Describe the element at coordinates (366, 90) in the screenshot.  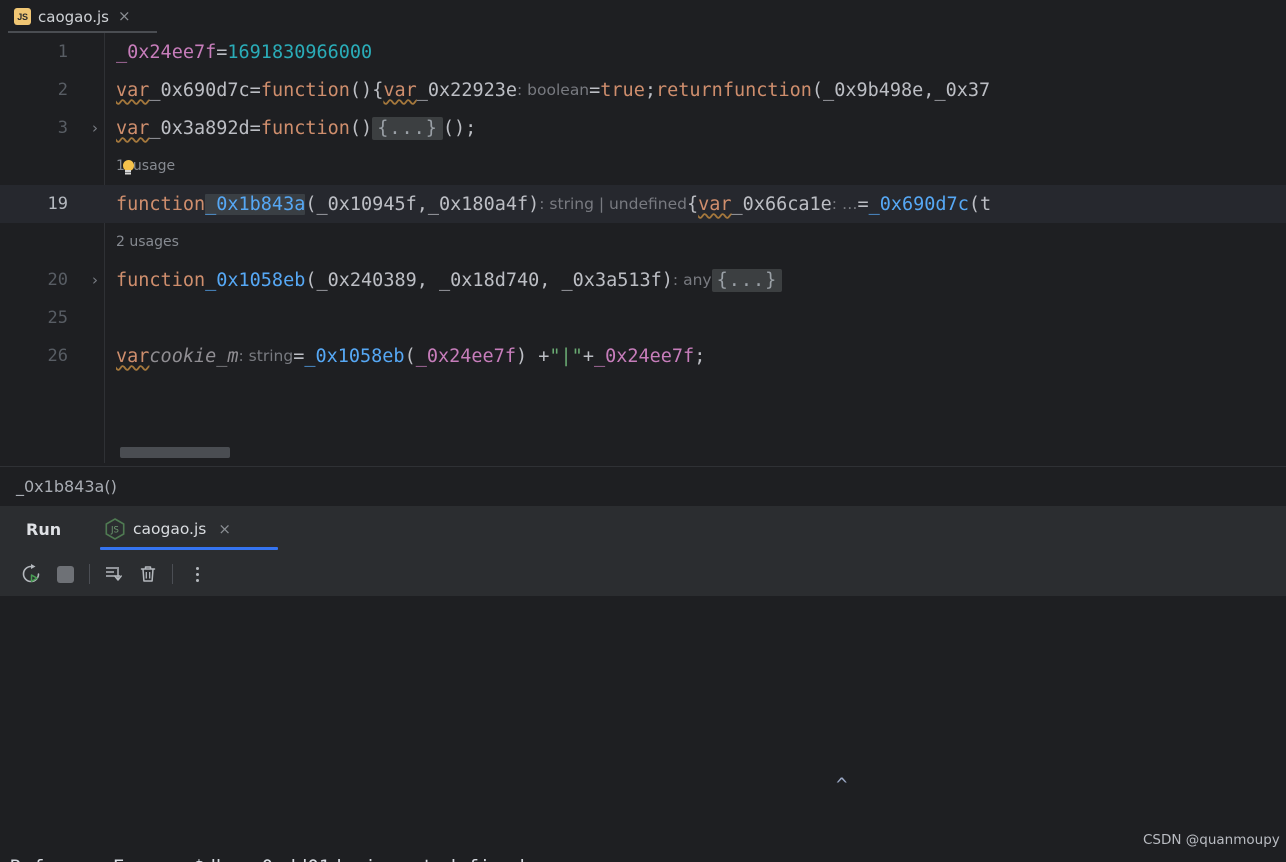
I see `code-token: (){` at that location.